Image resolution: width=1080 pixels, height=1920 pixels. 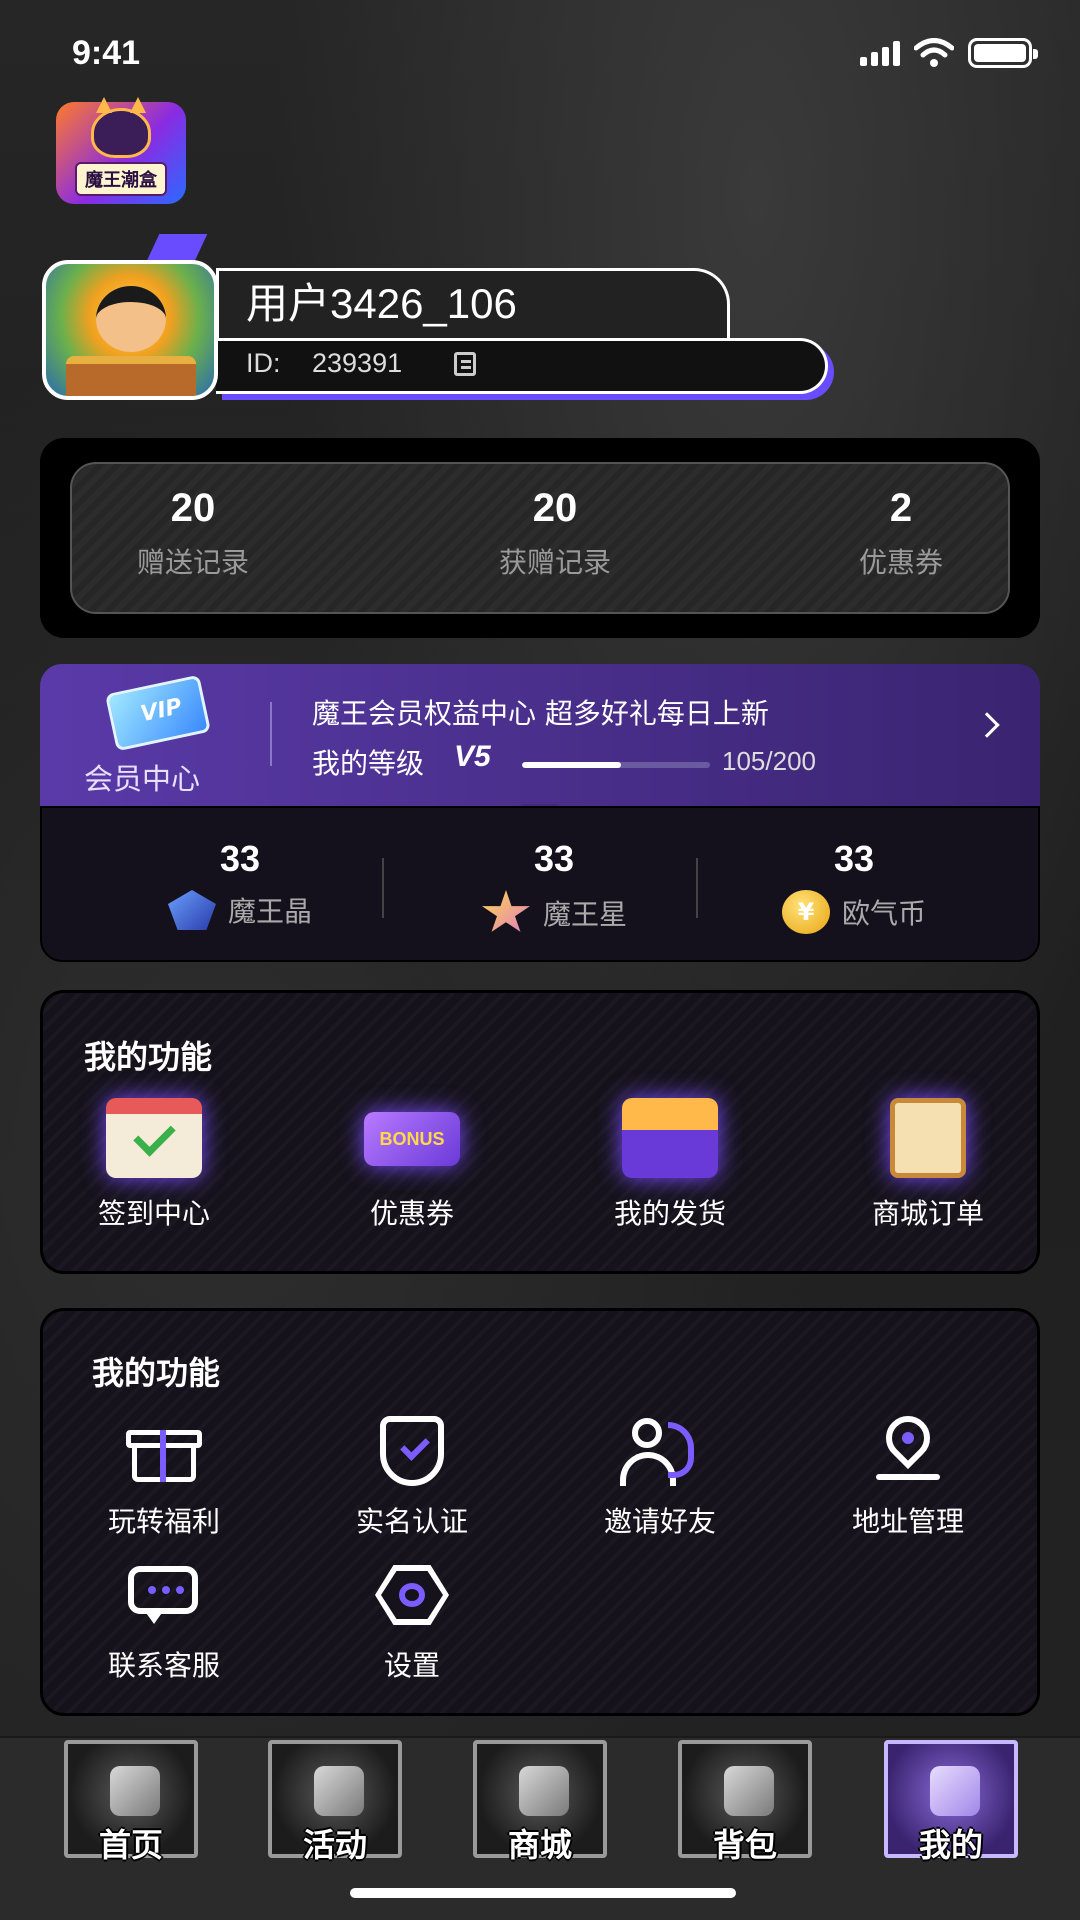 I want to click on feature-settings: 设置, so click(x=412, y=1622).